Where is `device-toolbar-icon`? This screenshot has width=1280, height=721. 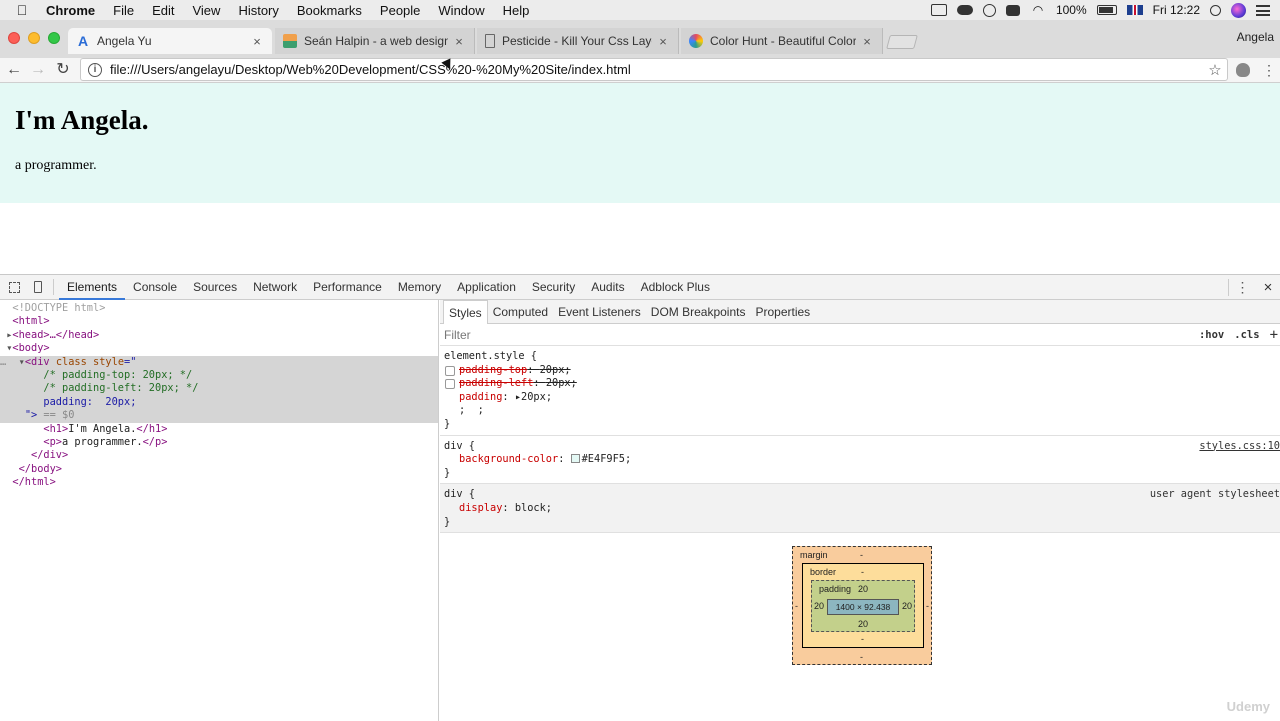
device-toolbar-icon is located at coordinates (38, 287).